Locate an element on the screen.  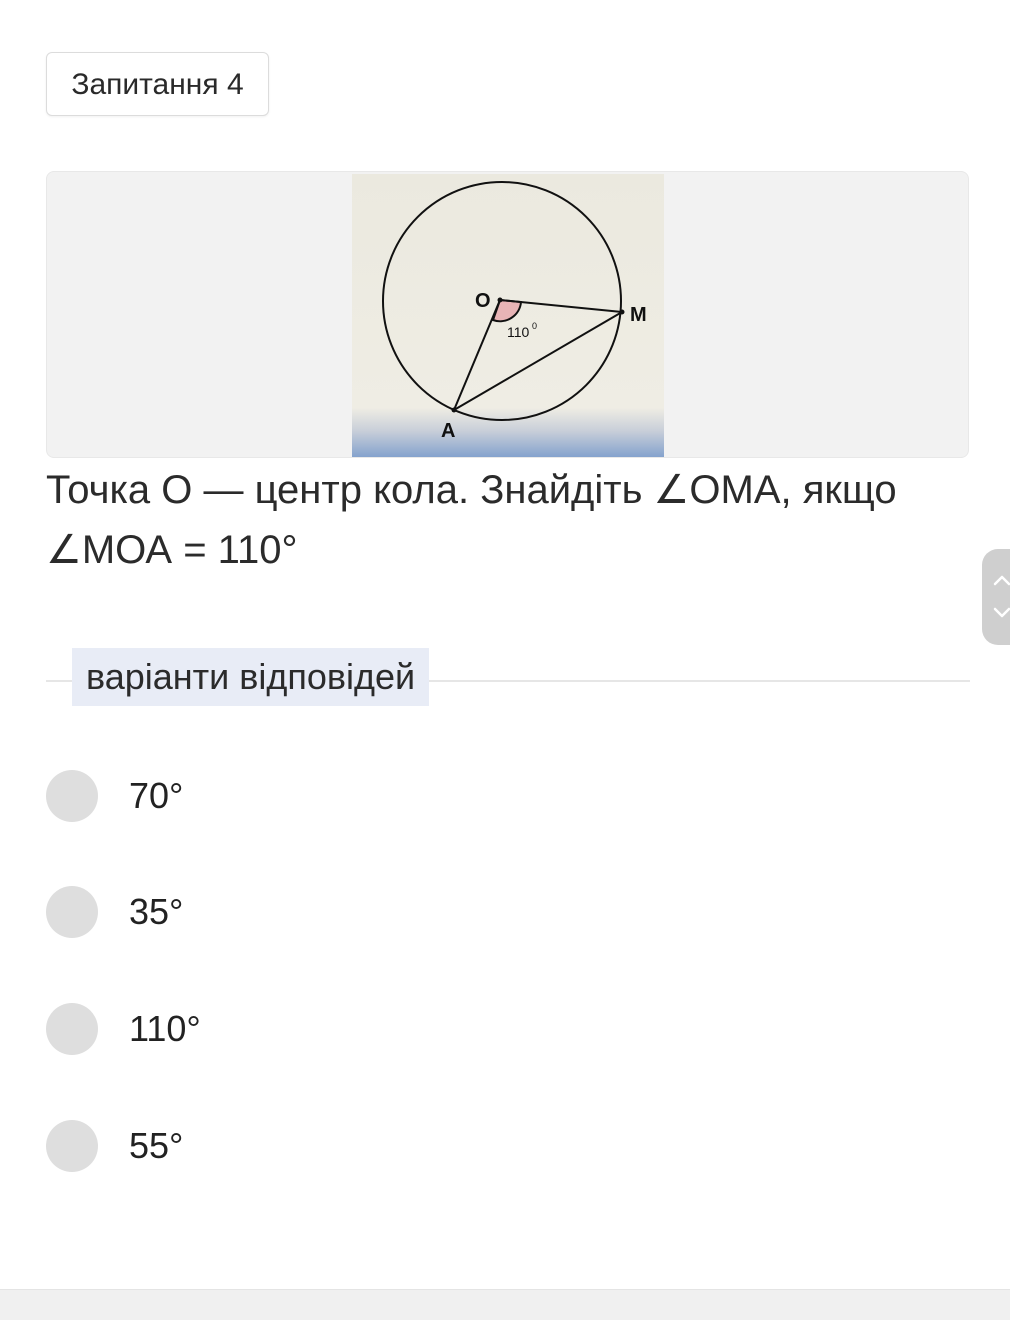
scroll-navigation is located at coordinates (996, 597).